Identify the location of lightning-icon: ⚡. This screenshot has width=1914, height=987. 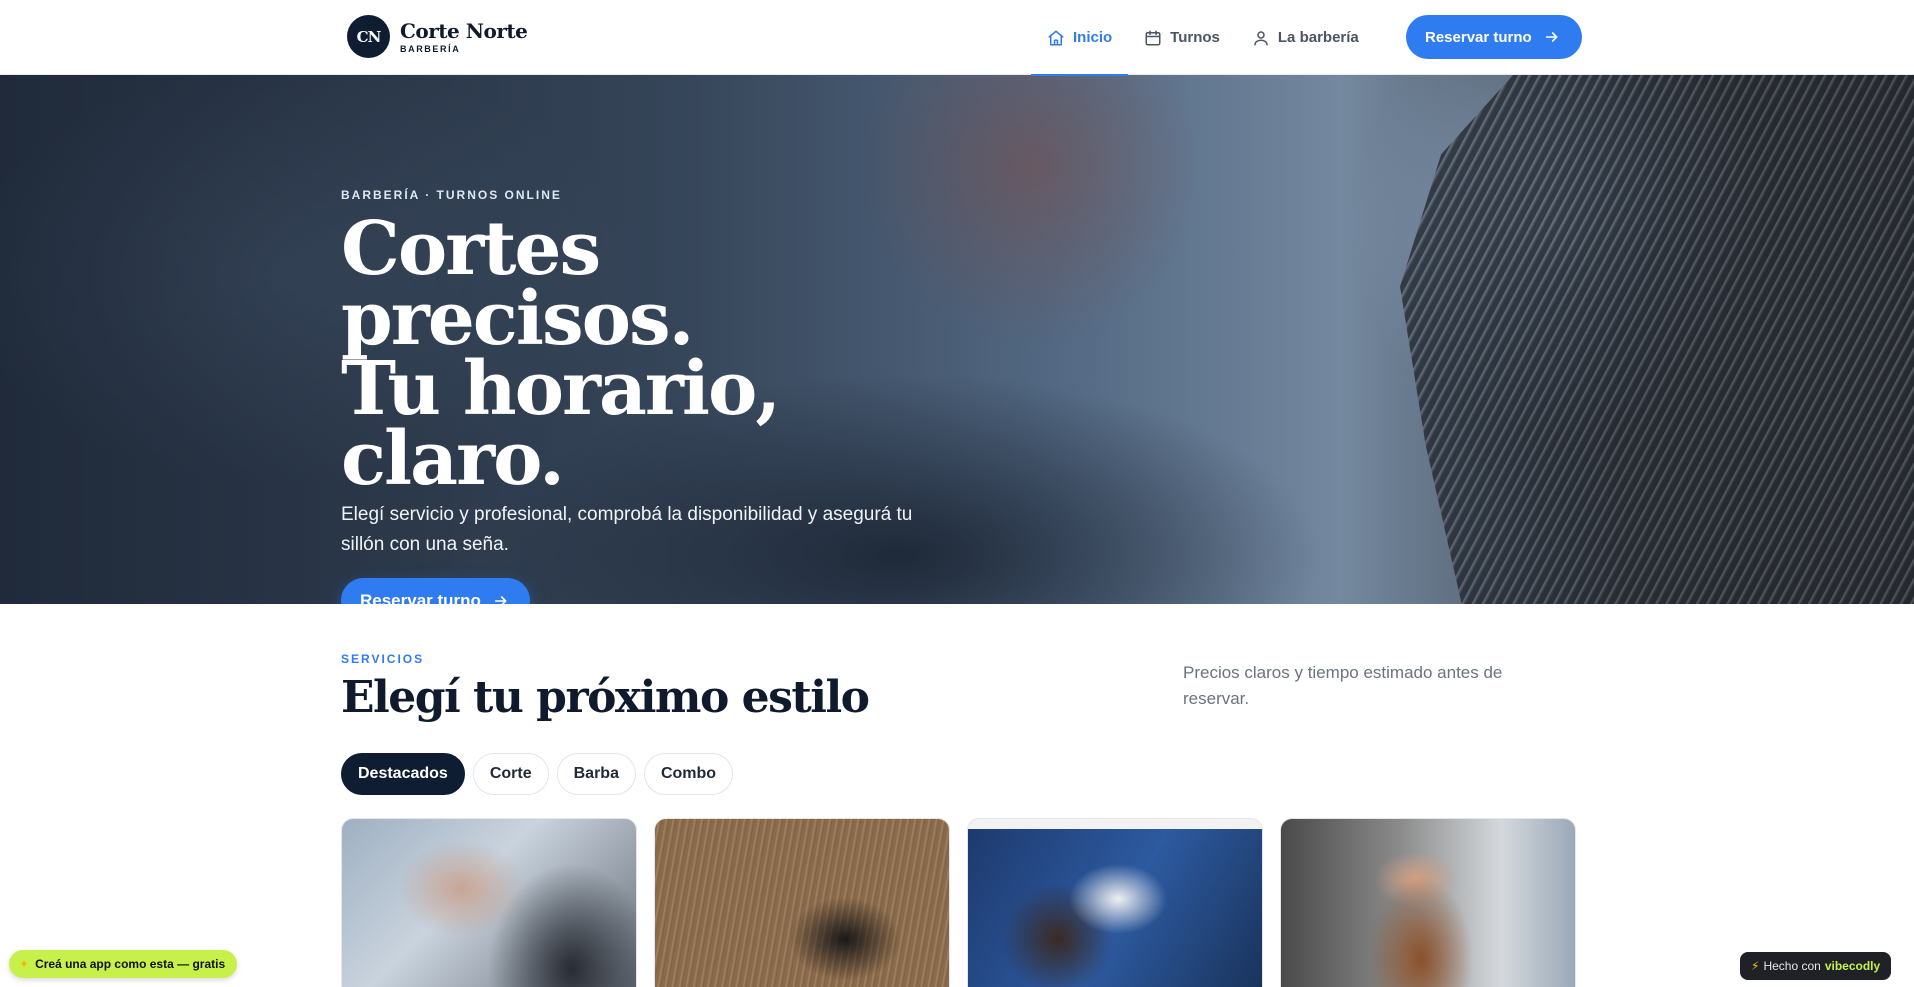
(1755, 966).